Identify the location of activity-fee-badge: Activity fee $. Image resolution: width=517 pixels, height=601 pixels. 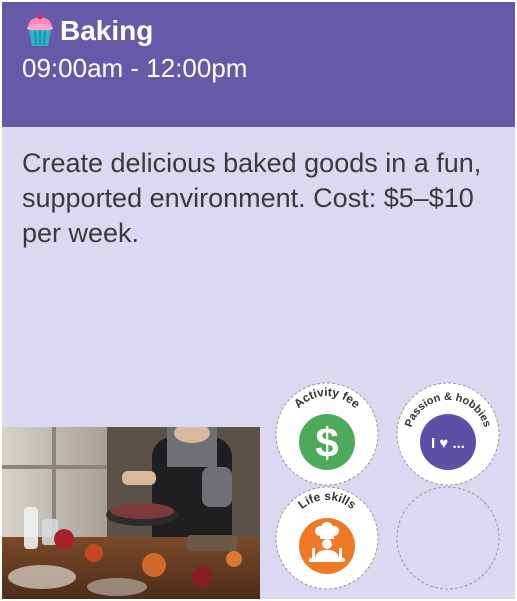
(327, 434).